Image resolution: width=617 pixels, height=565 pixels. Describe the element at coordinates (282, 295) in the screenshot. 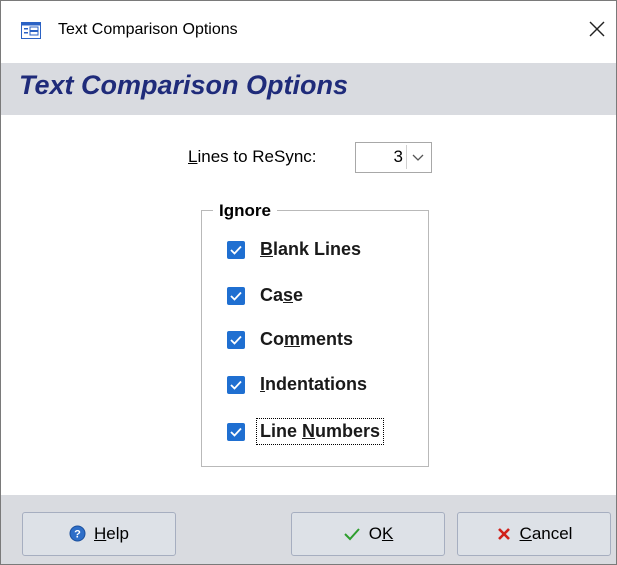

I see `checkbox-label: Case` at that location.